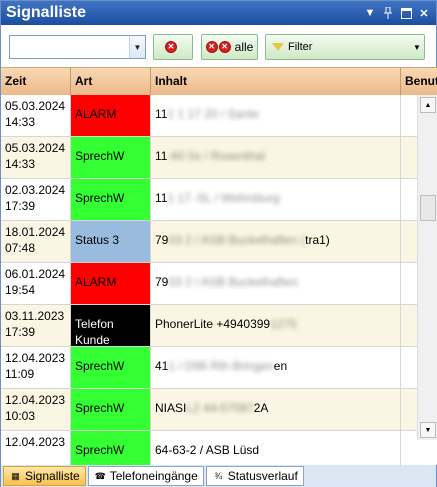  I want to click on cell-zeit: 02.03.2024 17:39, so click(36, 199).